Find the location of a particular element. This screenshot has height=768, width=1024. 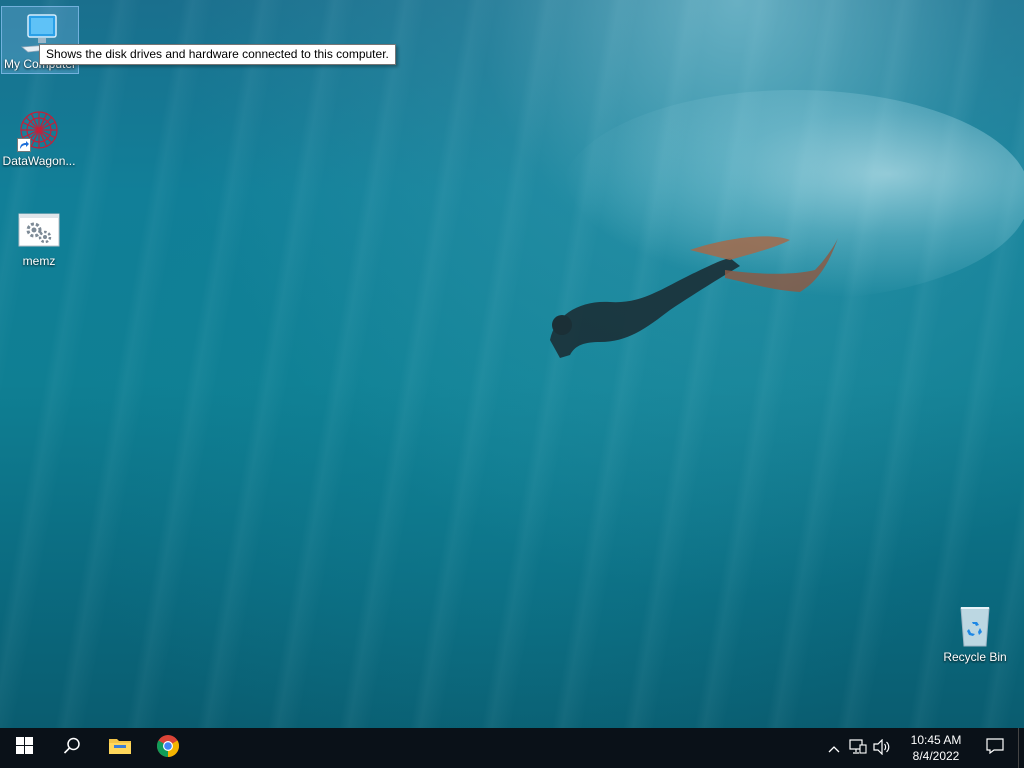

desktop-icon-memz: memz is located at coordinates (39, 237).